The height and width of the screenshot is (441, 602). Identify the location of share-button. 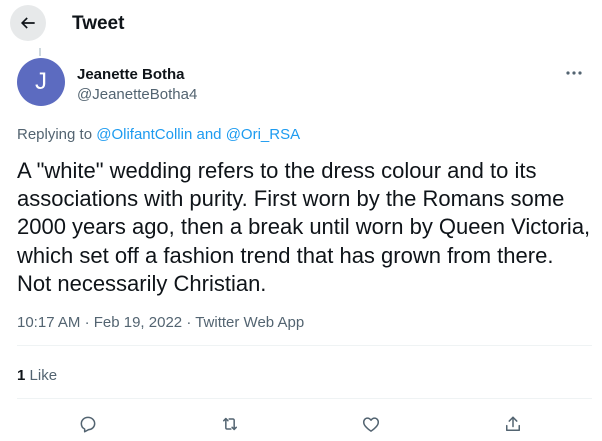
(513, 424).